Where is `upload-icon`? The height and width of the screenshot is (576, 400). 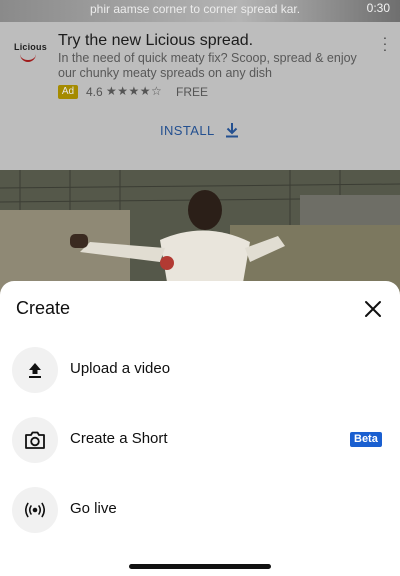
upload-icon is located at coordinates (35, 370).